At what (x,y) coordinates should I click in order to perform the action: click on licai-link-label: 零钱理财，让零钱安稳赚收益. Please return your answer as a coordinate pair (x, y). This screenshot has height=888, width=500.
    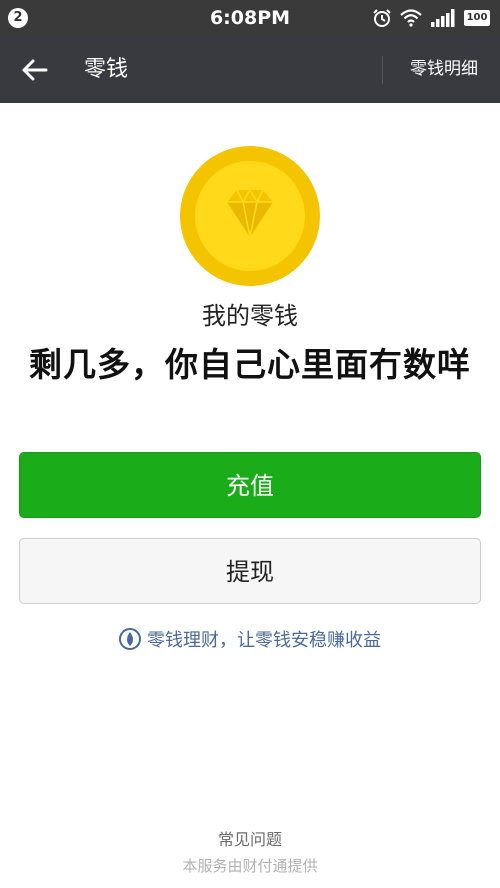
    Looking at the image, I should click on (264, 640).